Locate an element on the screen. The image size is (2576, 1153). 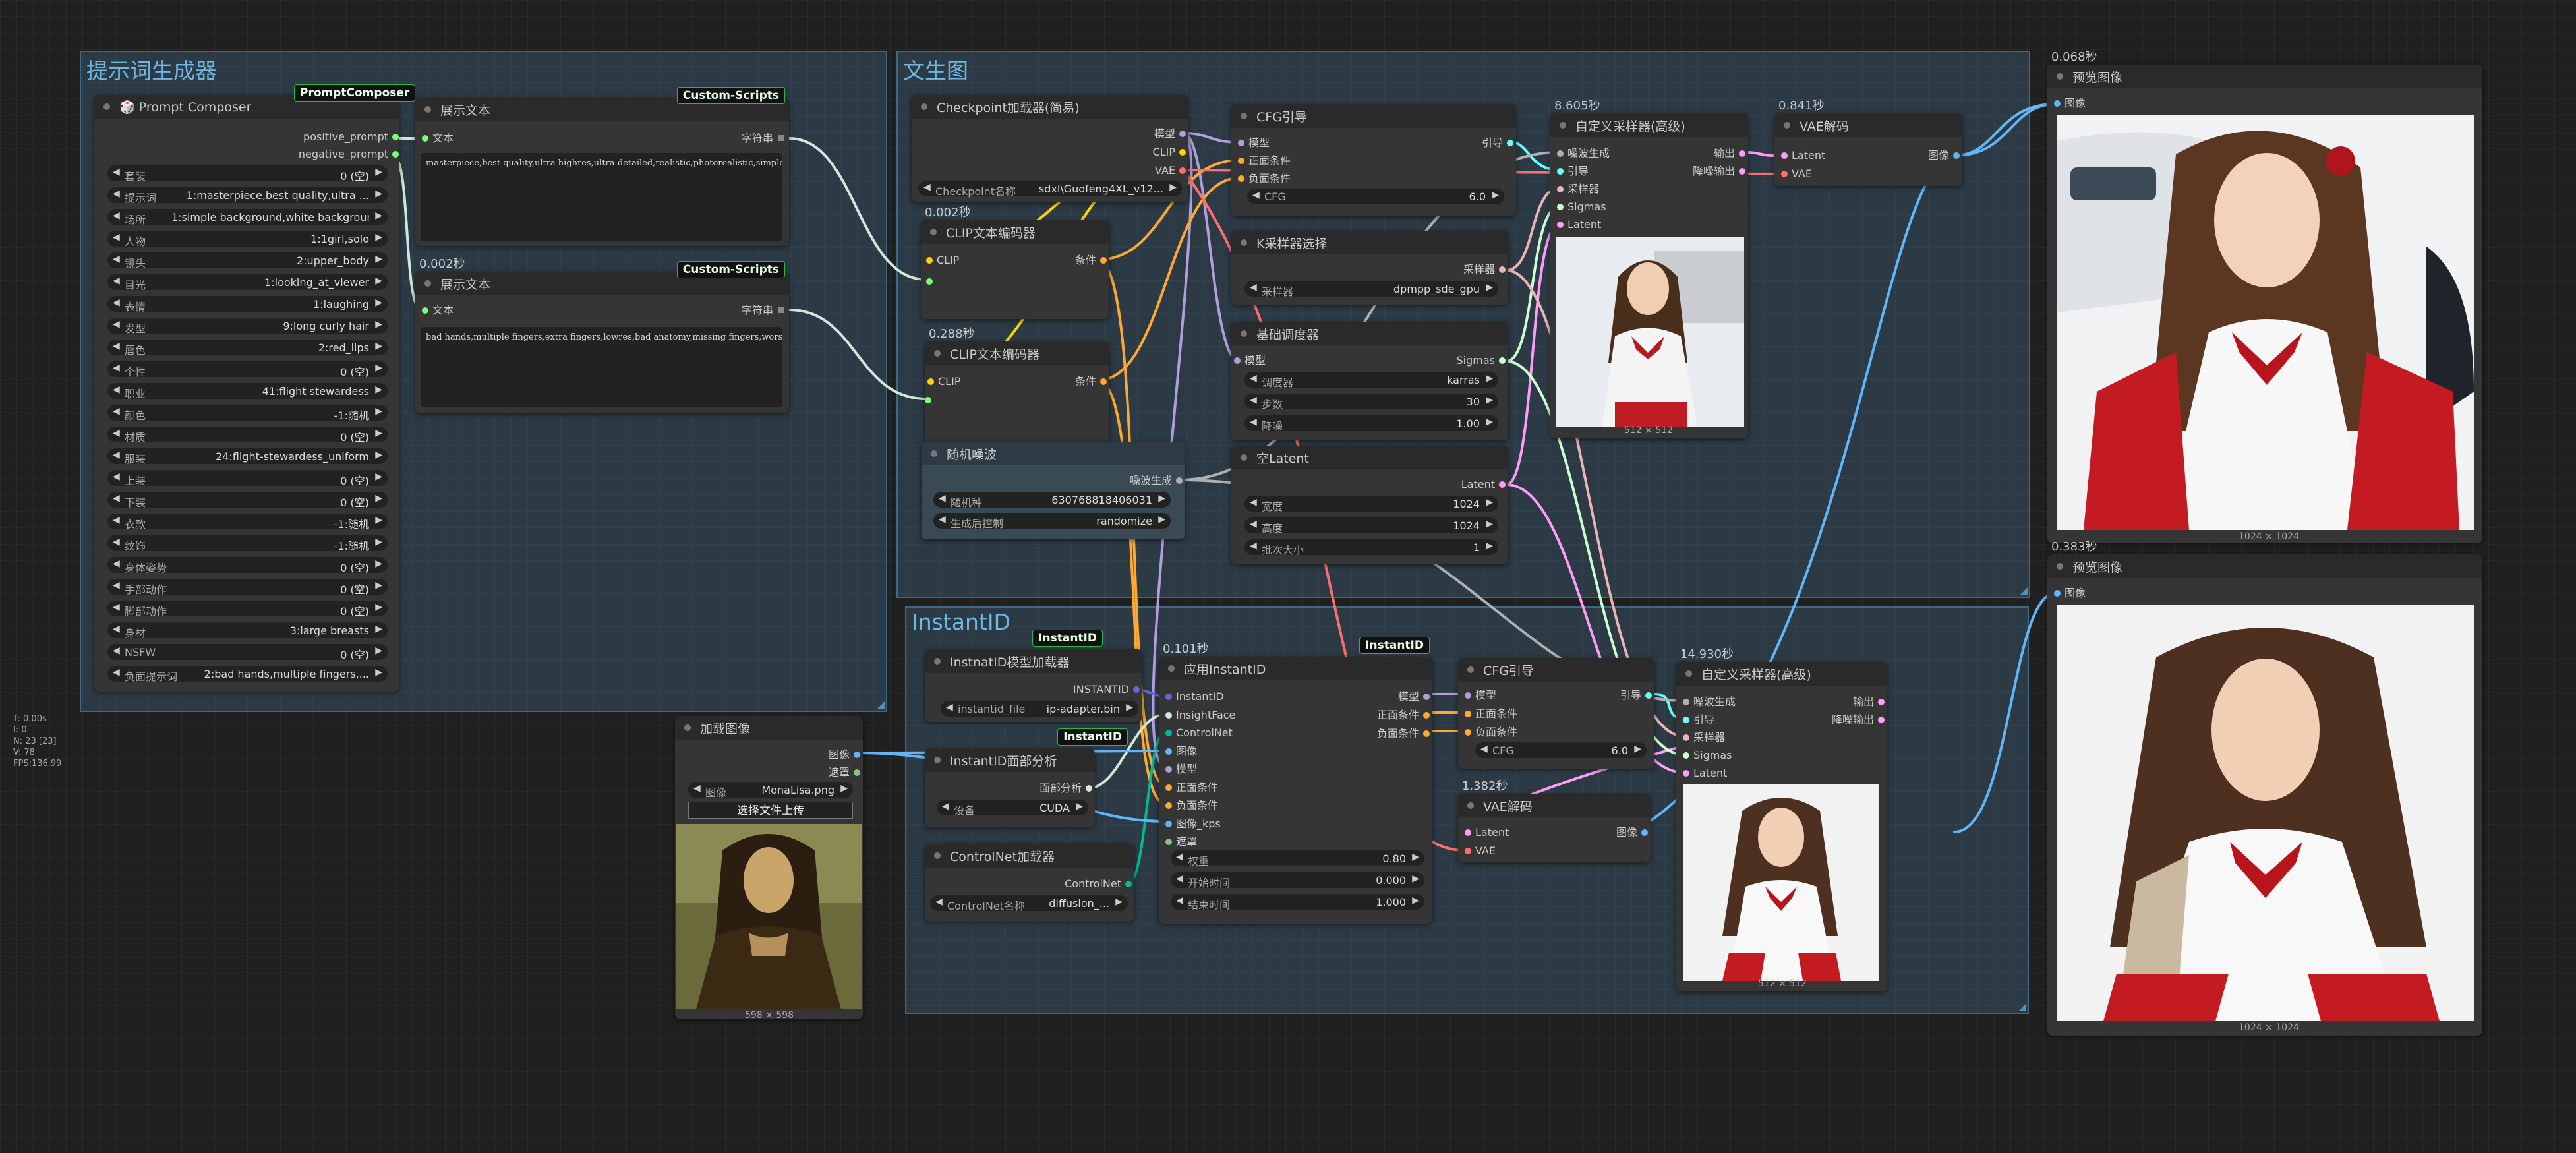
group-title: 提示词生成器 is located at coordinates (151, 69).